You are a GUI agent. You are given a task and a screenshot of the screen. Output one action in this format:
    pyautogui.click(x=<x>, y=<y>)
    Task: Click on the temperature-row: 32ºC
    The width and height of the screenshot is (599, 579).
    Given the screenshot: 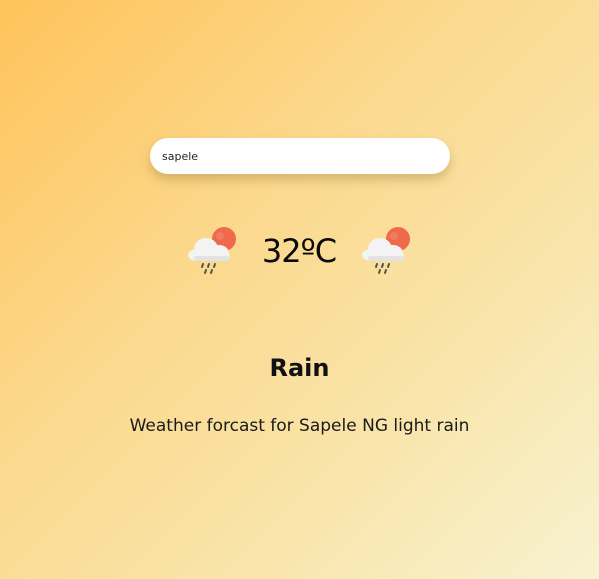 What is the action you would take?
    pyautogui.click(x=299, y=252)
    